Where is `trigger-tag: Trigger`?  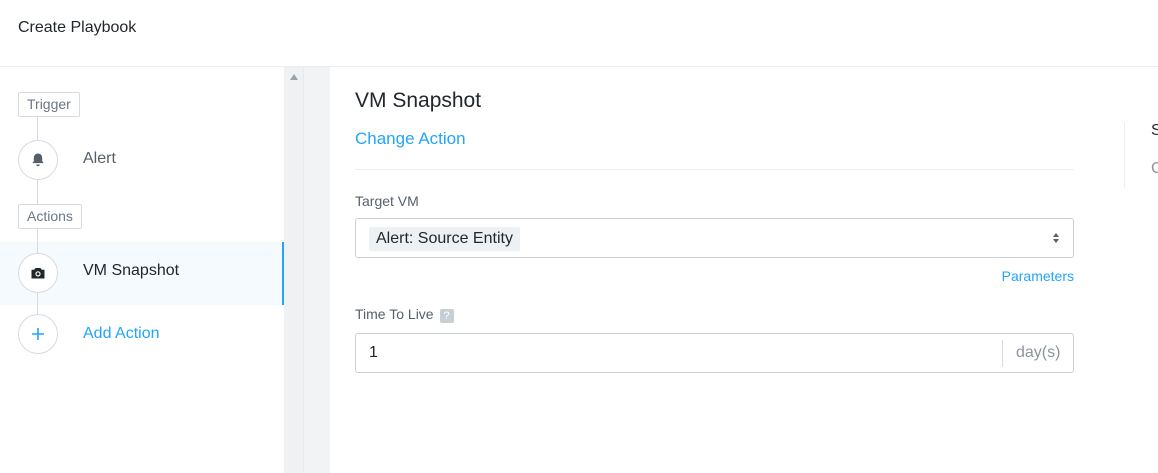
trigger-tag: Trigger is located at coordinates (49, 104).